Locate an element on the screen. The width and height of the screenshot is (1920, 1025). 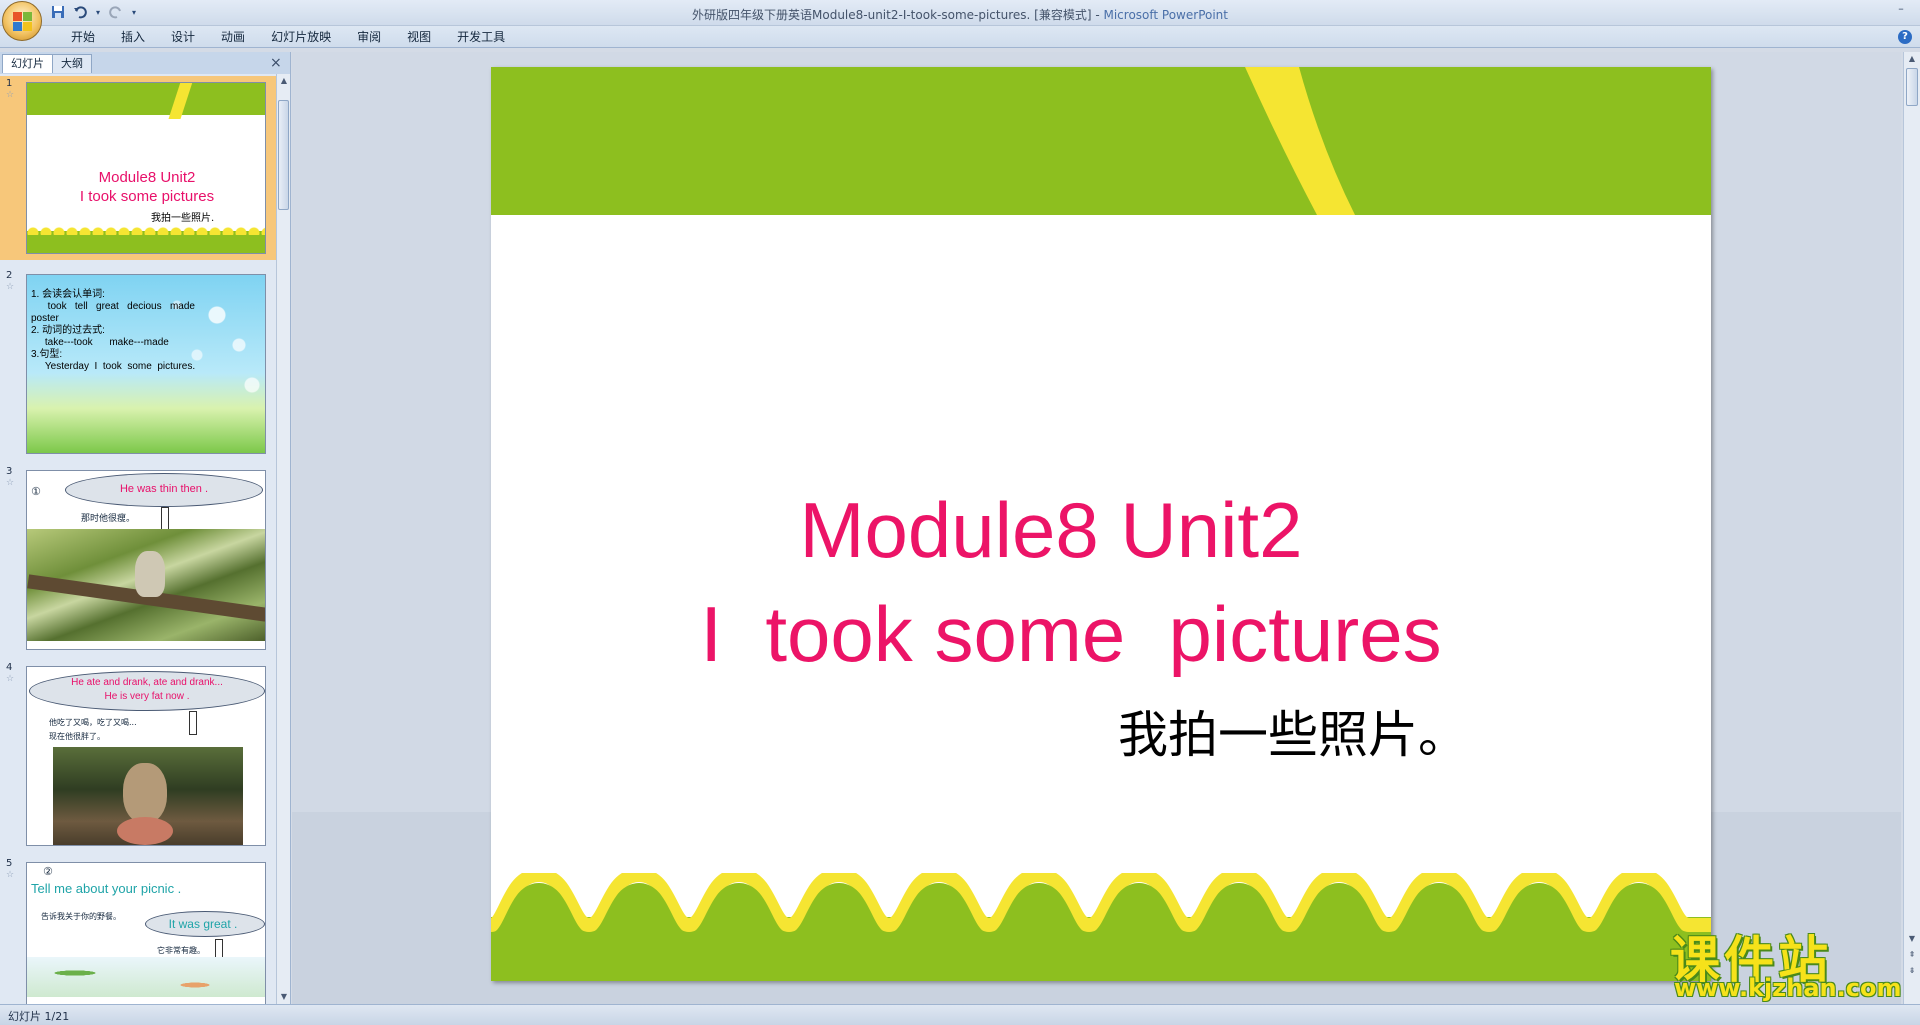
editor-scrollbar: ▲ ▼ ⇞ ⇟ is located at coordinates (1911, 528).